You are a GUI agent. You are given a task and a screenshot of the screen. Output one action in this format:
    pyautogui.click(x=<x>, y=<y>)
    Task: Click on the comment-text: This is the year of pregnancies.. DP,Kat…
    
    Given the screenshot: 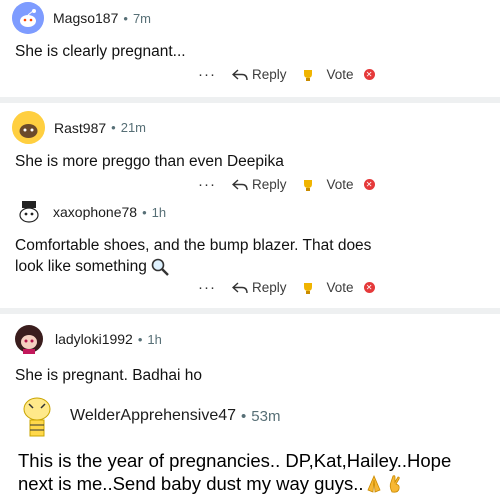 What is the action you would take?
    pyautogui.click(x=234, y=472)
    